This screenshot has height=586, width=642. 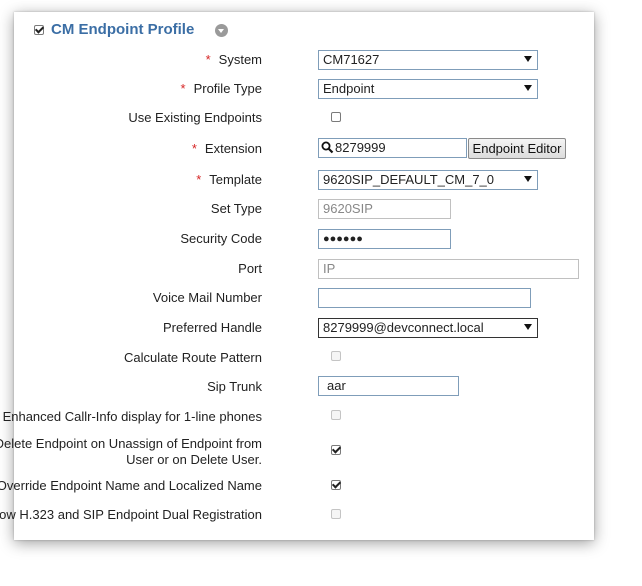 I want to click on enhanced-callr-info-checkbox, so click(x=336, y=415).